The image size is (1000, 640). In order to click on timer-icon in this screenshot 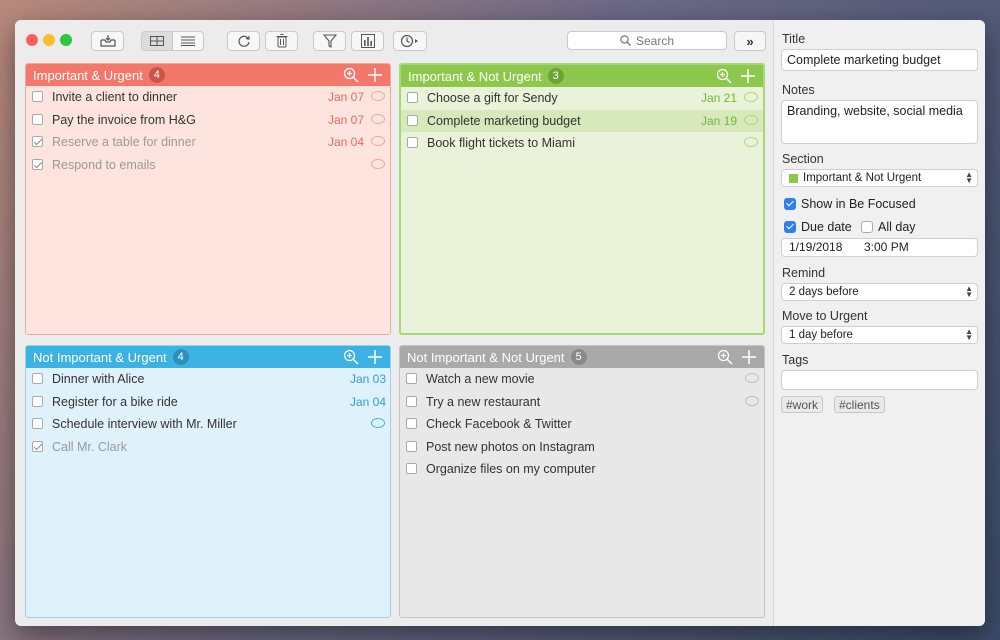, I will do `click(409, 41)`.